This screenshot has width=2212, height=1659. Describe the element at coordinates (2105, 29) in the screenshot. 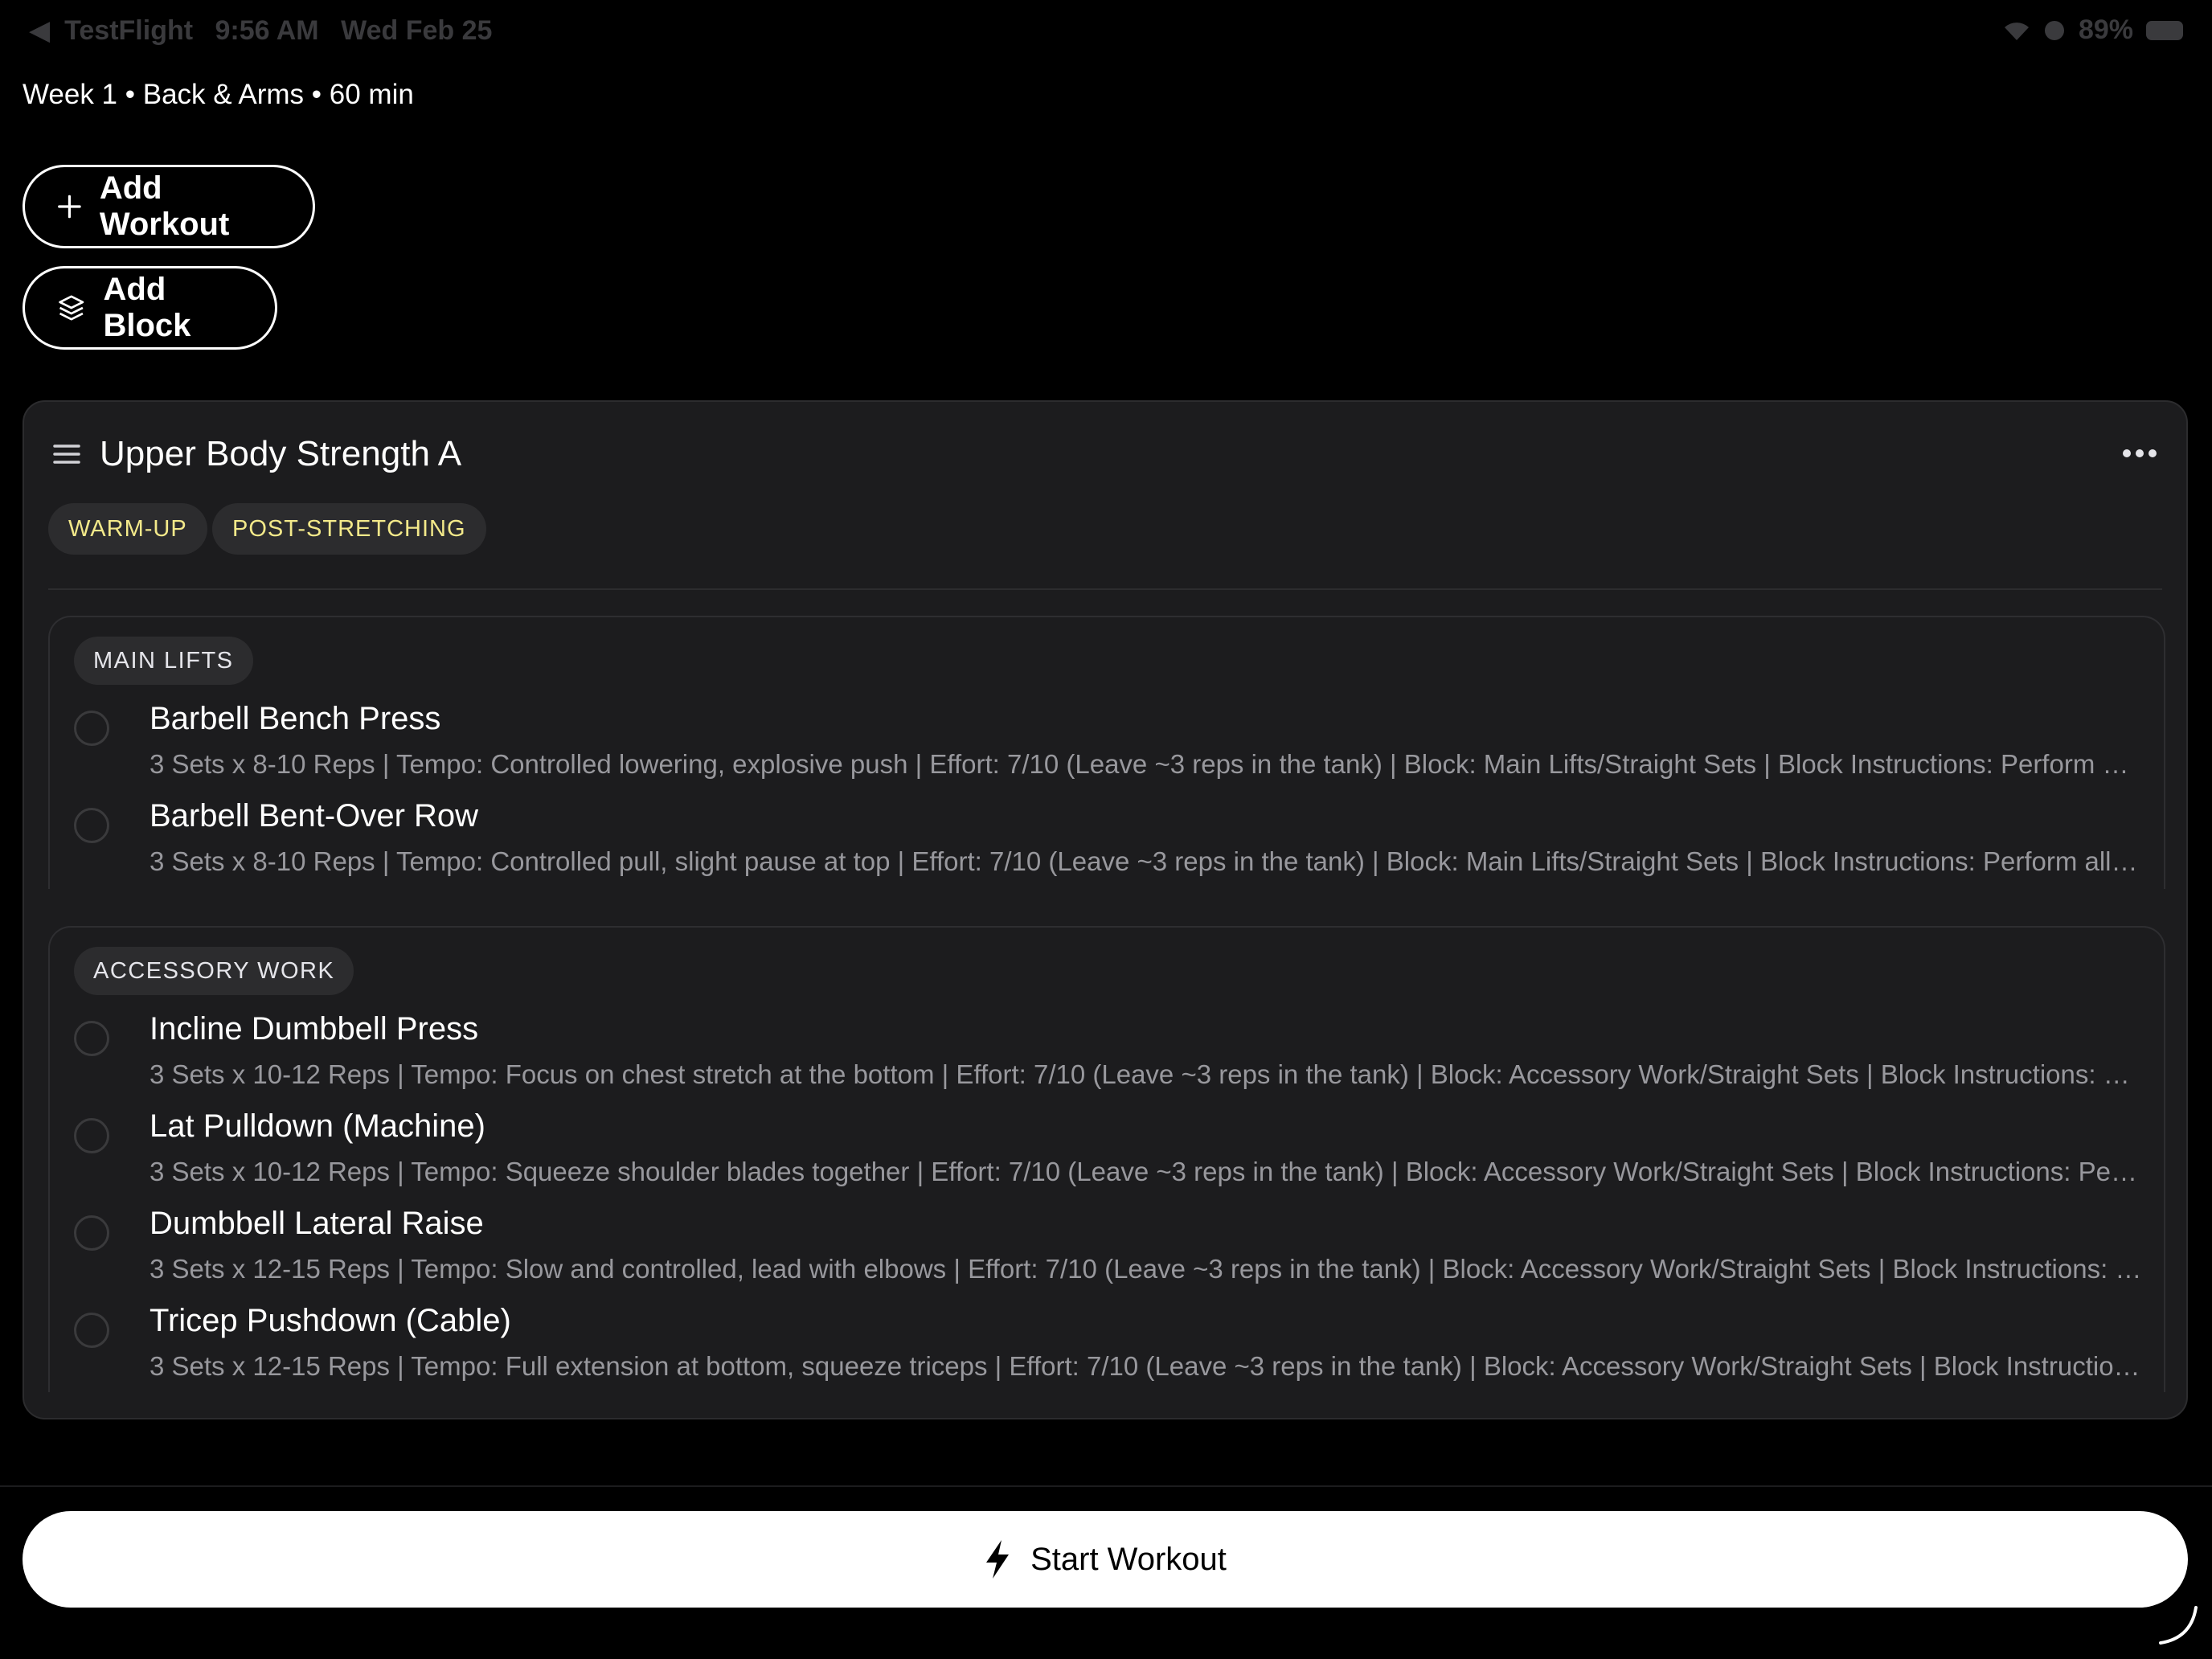

I see `battery-percent: 89%` at that location.